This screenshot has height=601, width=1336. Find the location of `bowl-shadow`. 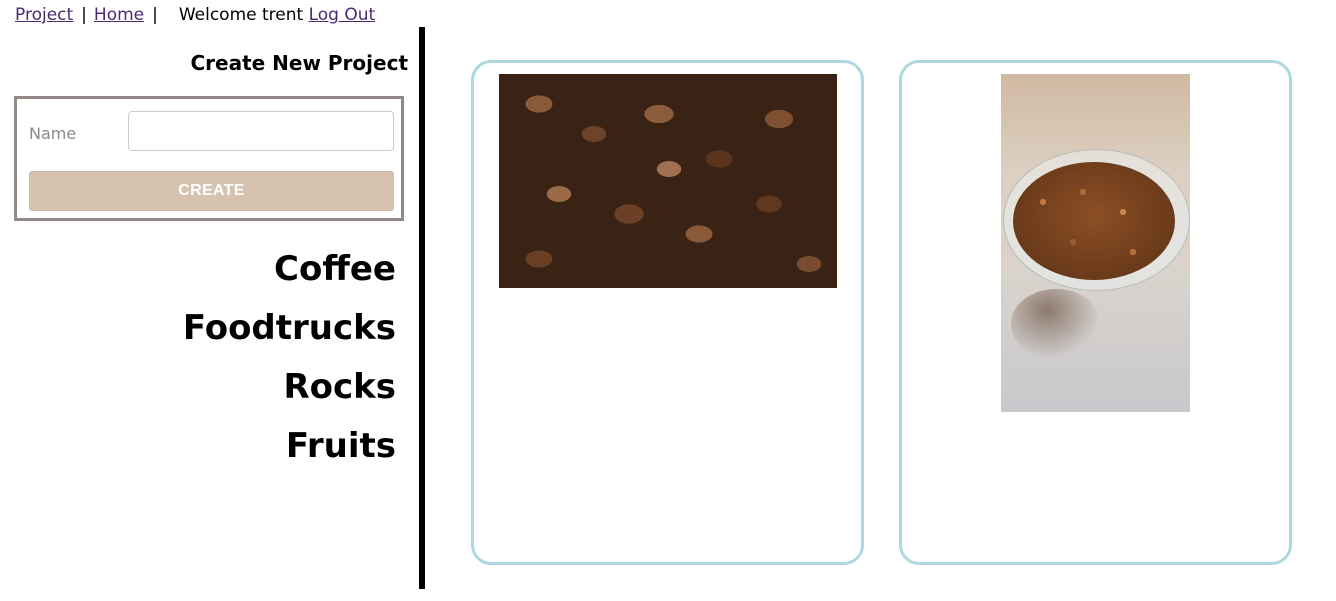

bowl-shadow is located at coordinates (1056, 324).